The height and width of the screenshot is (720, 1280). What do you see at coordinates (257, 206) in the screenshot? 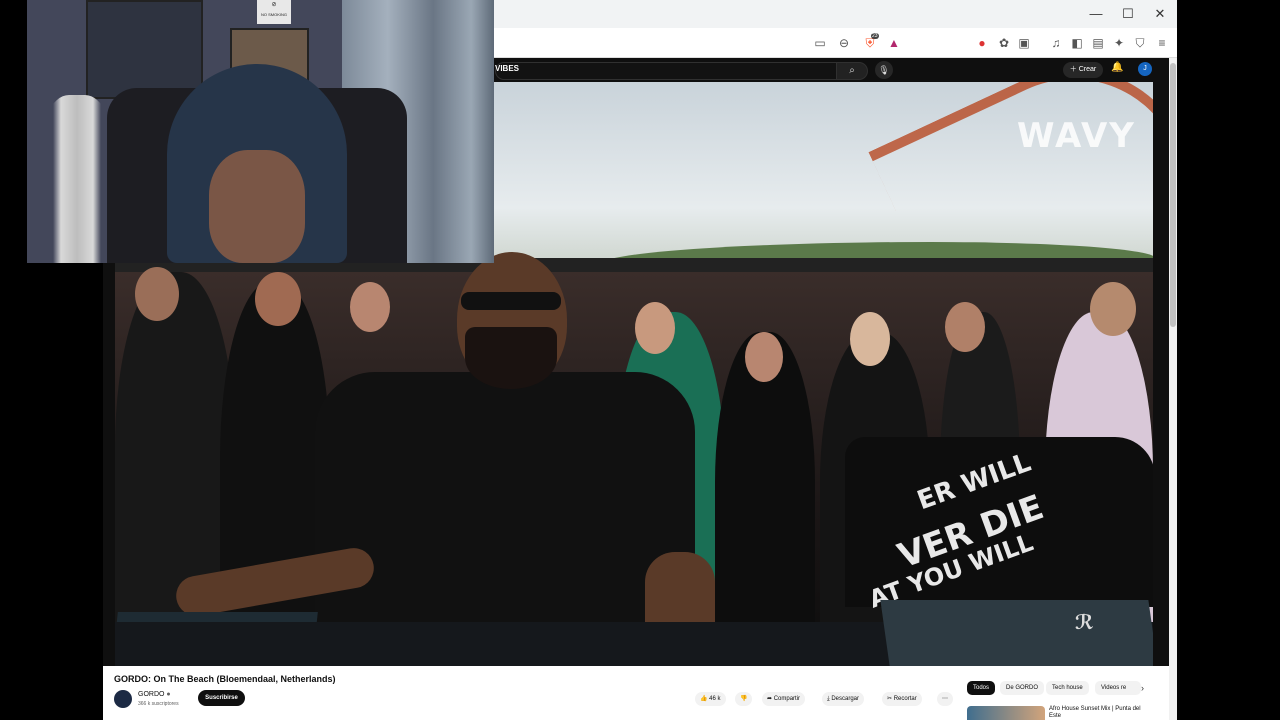
I see `streamer-face` at bounding box center [257, 206].